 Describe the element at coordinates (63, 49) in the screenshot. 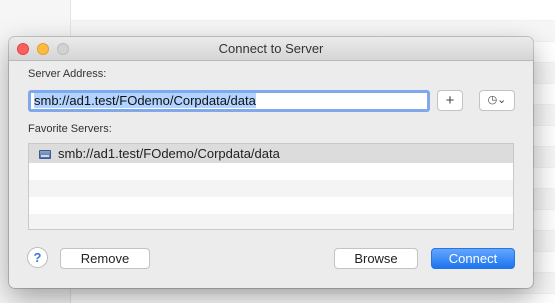

I see `zoom-window-button` at that location.